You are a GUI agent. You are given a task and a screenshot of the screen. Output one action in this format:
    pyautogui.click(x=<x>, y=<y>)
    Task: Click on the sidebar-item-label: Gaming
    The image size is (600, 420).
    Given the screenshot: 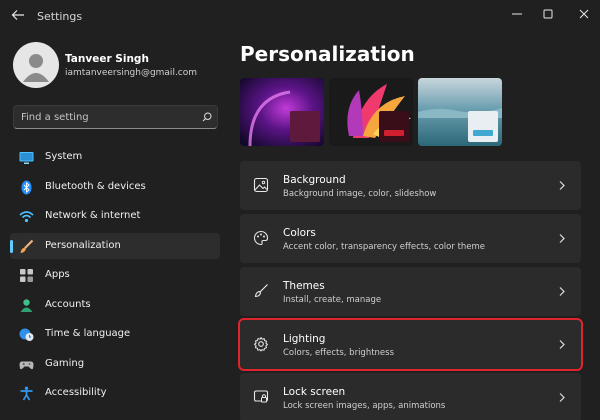 What is the action you would take?
    pyautogui.click(x=65, y=363)
    